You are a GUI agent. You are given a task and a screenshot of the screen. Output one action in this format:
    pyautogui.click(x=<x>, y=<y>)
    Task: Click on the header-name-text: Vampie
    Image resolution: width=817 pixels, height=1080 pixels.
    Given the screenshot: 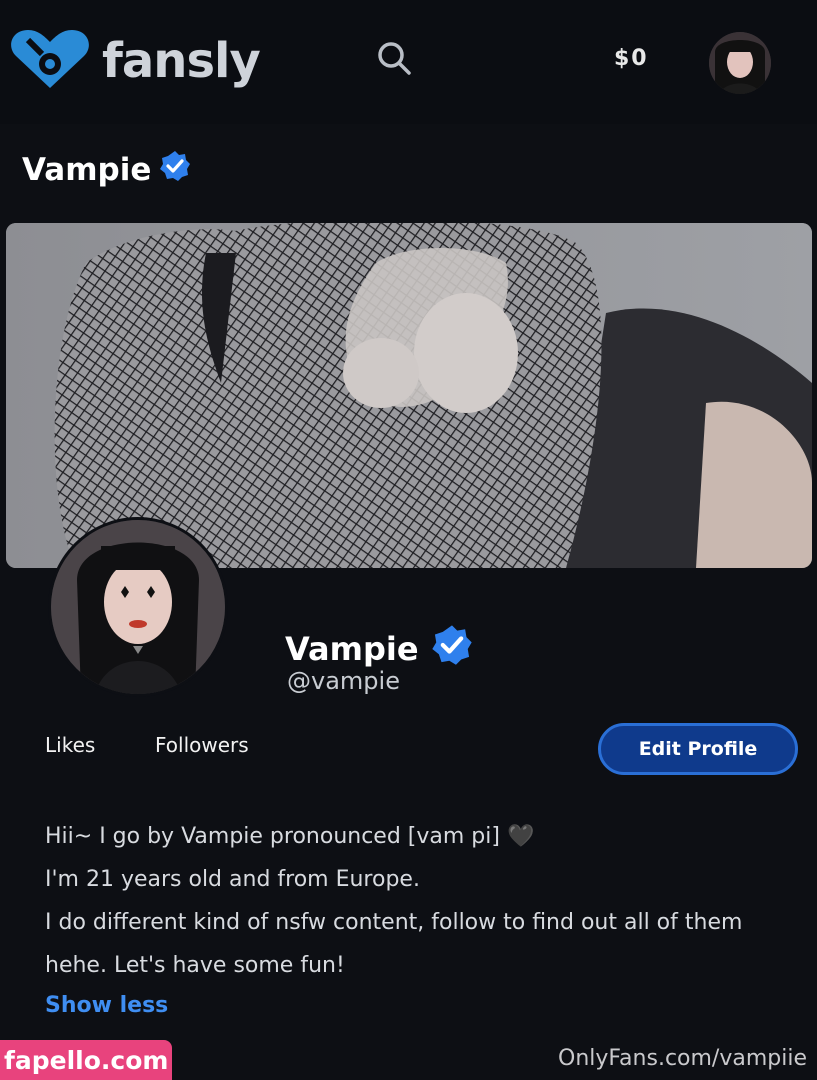 What is the action you would take?
    pyautogui.click(x=87, y=170)
    